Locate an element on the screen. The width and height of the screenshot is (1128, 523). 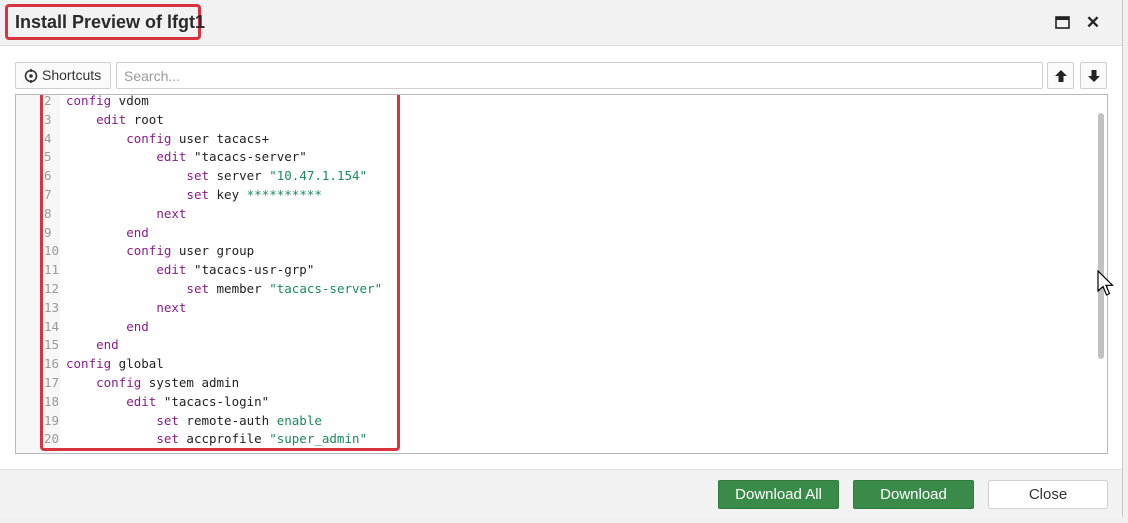
code-string: ********** is located at coordinates (284, 194).